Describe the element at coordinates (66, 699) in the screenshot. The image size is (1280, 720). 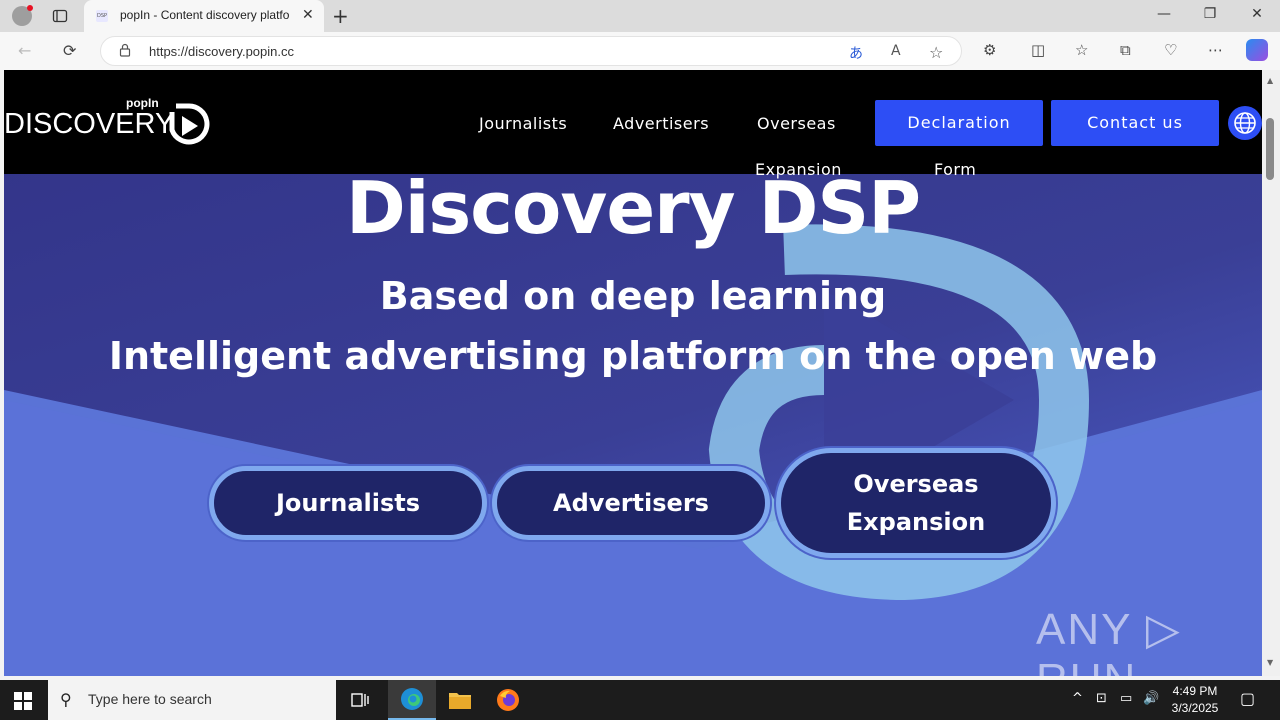
I see `search-icon: ⚲` at that location.